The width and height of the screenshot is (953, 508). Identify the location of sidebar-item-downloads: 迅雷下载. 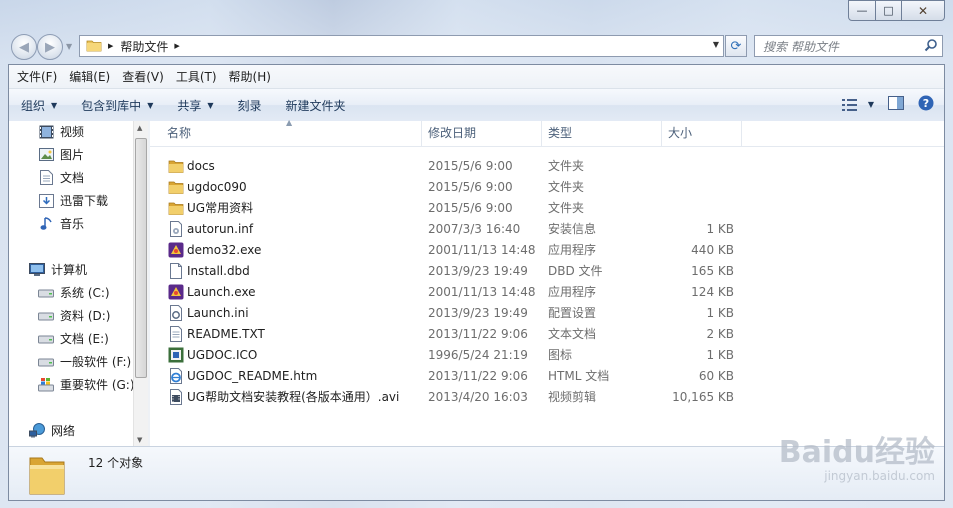
(73, 200).